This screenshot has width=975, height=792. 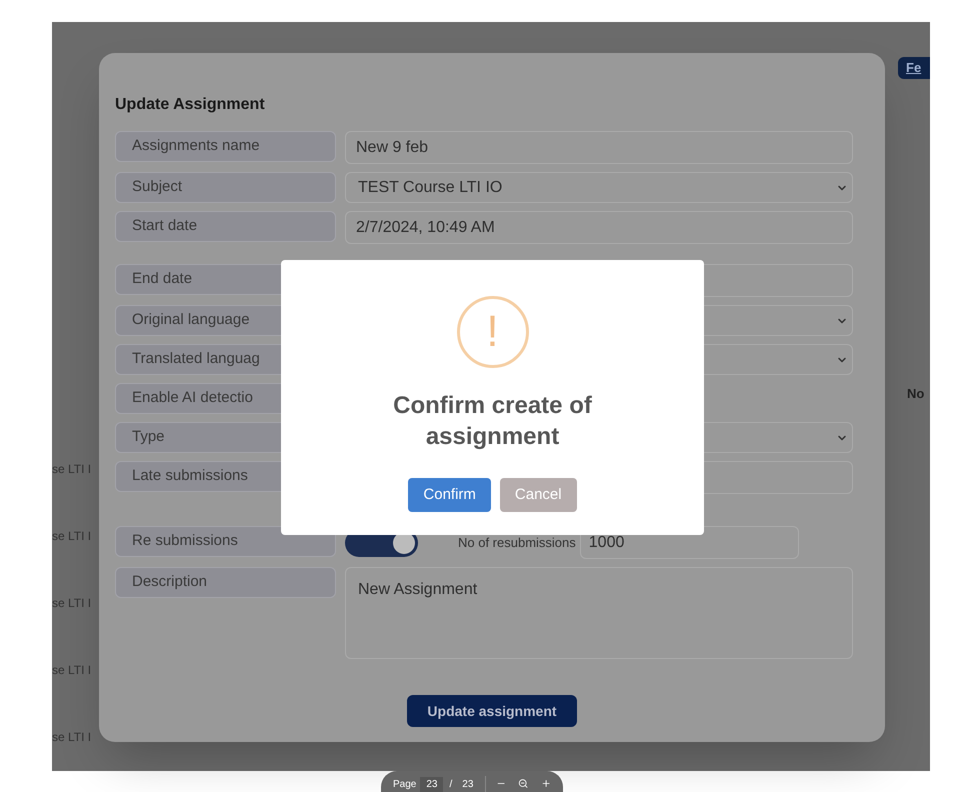 I want to click on page-label: Page, so click(x=404, y=785).